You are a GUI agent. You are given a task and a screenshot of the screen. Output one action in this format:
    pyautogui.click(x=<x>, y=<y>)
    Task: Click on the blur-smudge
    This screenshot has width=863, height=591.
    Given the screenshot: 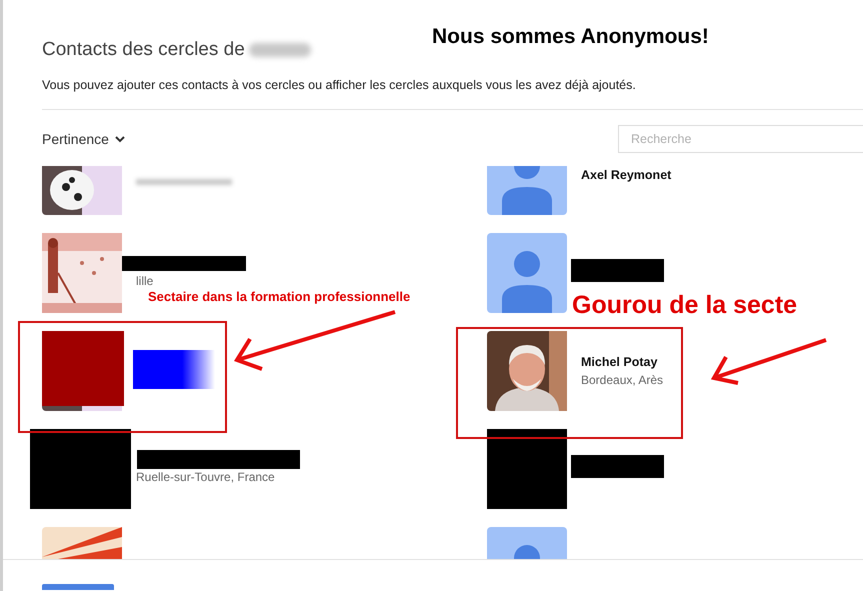 What is the action you would take?
    pyautogui.click(x=279, y=50)
    